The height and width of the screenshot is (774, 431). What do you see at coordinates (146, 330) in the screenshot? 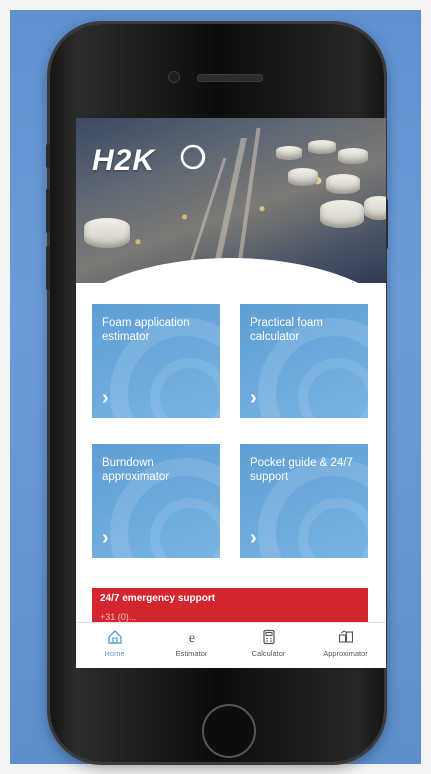
I see `tile-label: Foam application estimator` at bounding box center [146, 330].